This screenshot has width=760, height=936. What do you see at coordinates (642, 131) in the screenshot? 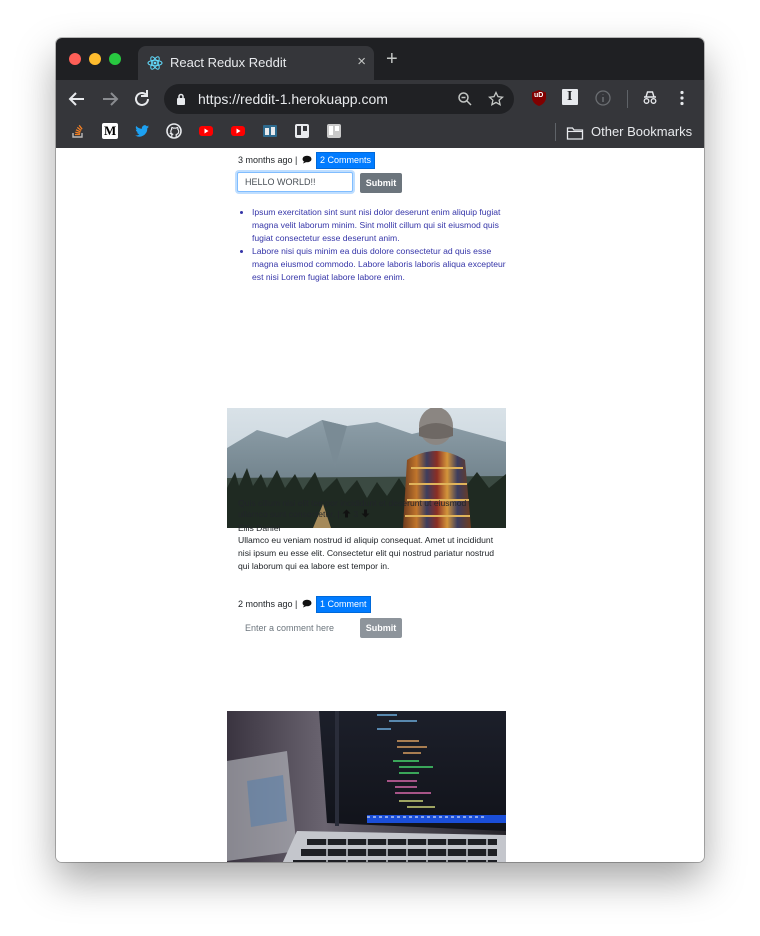
I see `other-bookmarks-label: Other Bookmarks` at bounding box center [642, 131].